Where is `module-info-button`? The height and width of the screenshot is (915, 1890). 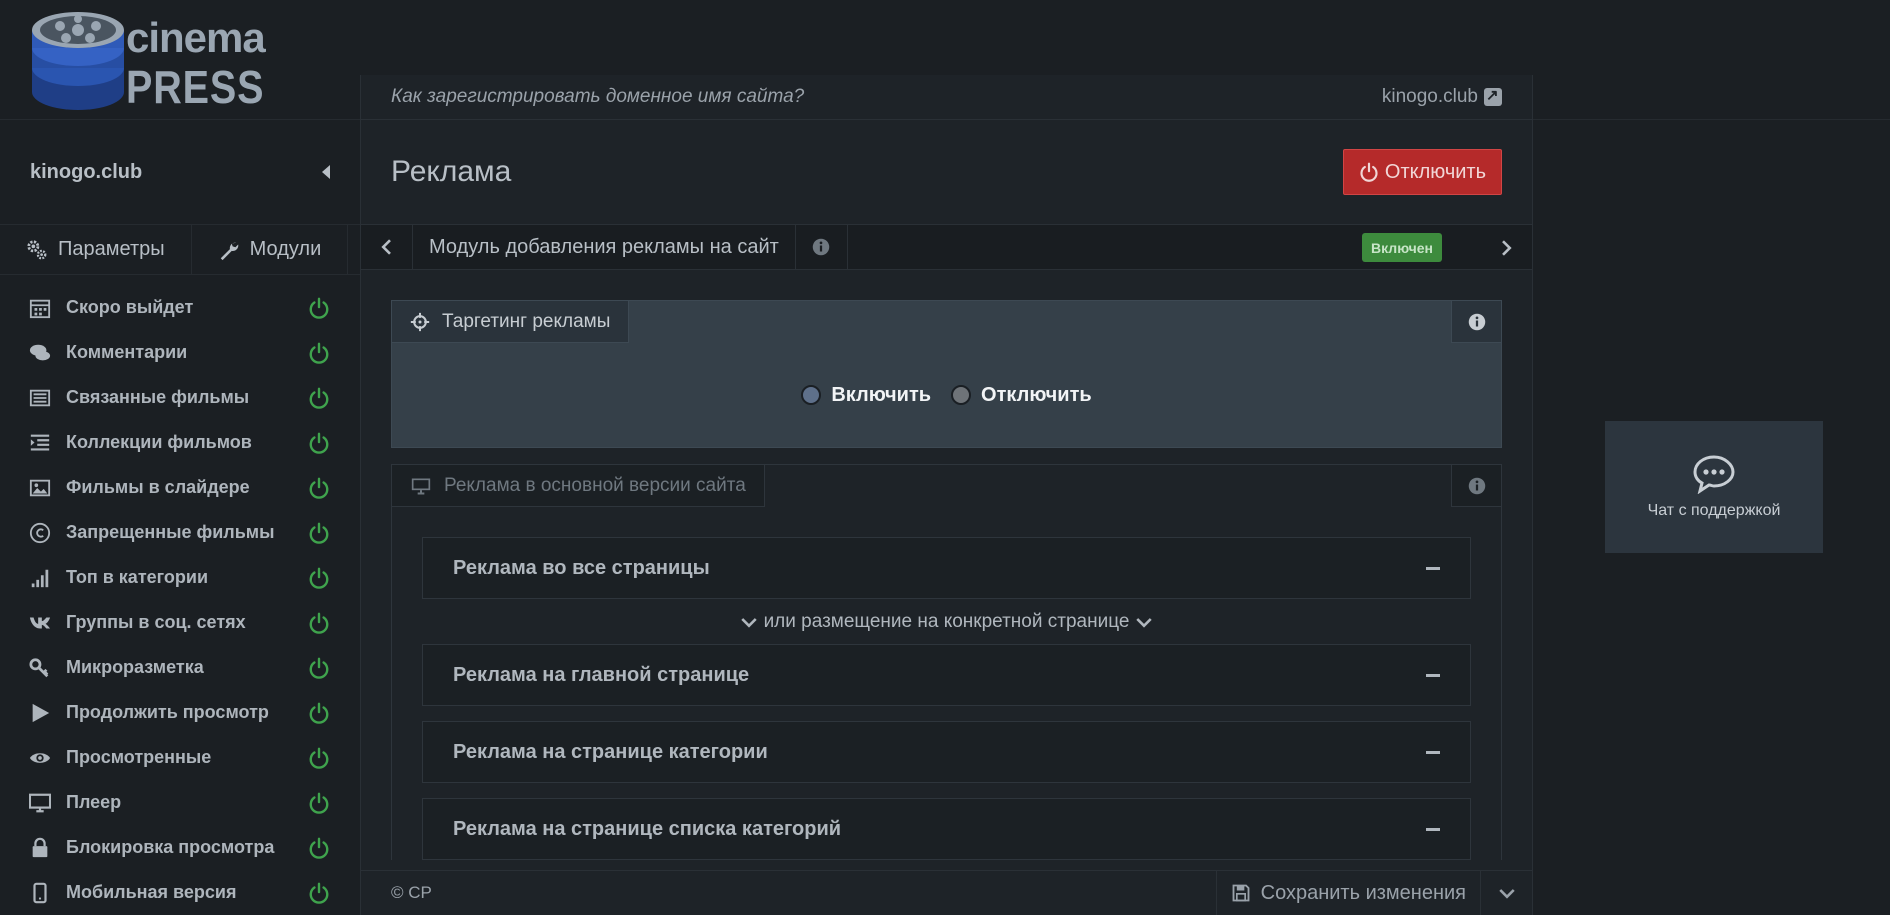 module-info-button is located at coordinates (822, 247).